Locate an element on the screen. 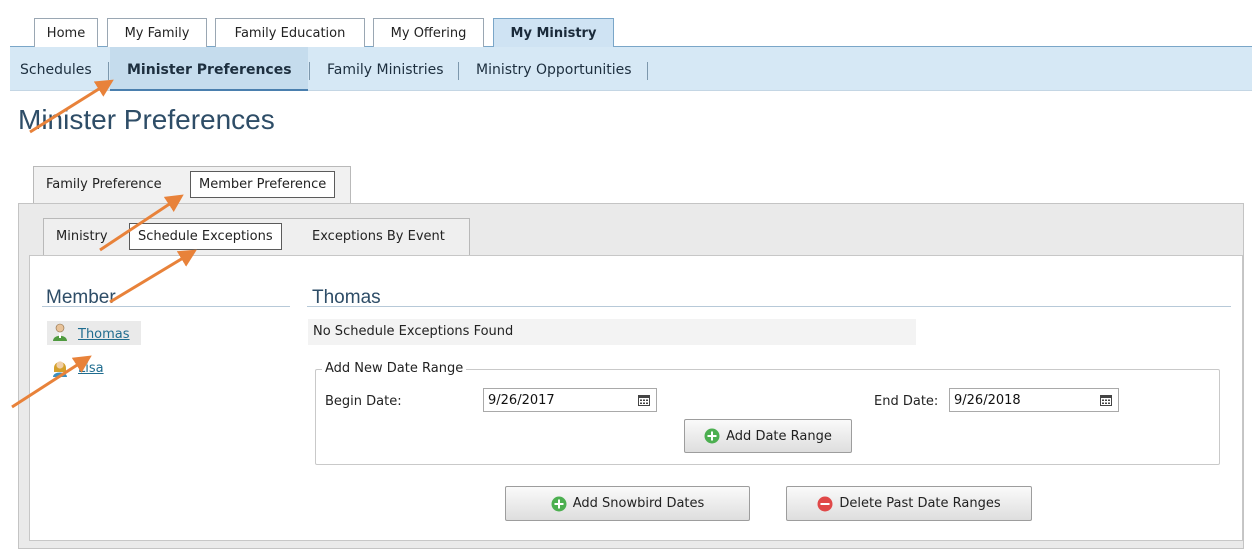 Image resolution: width=1252 pixels, height=549 pixels. member-link-lisa: Lisa is located at coordinates (91, 368).